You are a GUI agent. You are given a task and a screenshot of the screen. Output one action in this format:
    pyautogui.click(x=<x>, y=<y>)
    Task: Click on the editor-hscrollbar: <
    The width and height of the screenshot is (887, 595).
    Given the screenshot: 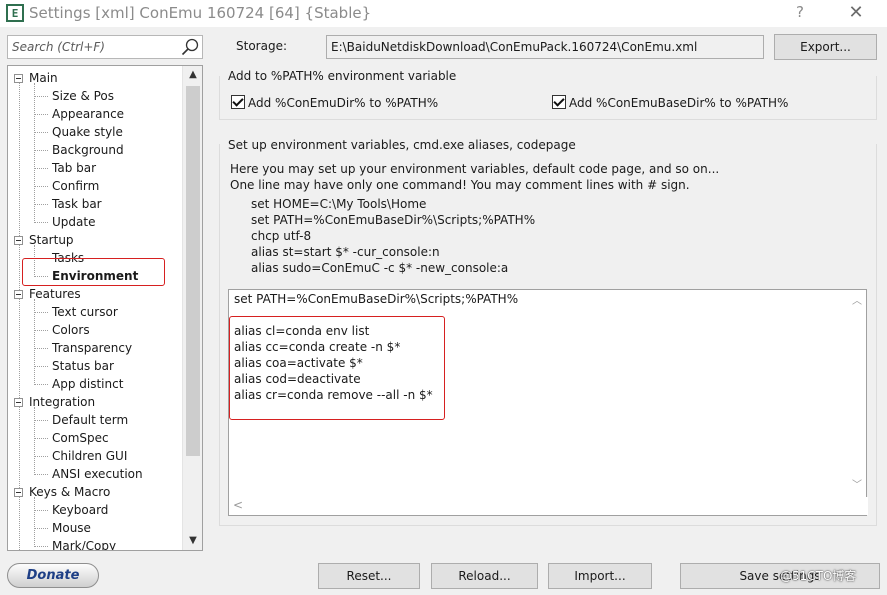 What is the action you would take?
    pyautogui.click(x=548, y=506)
    